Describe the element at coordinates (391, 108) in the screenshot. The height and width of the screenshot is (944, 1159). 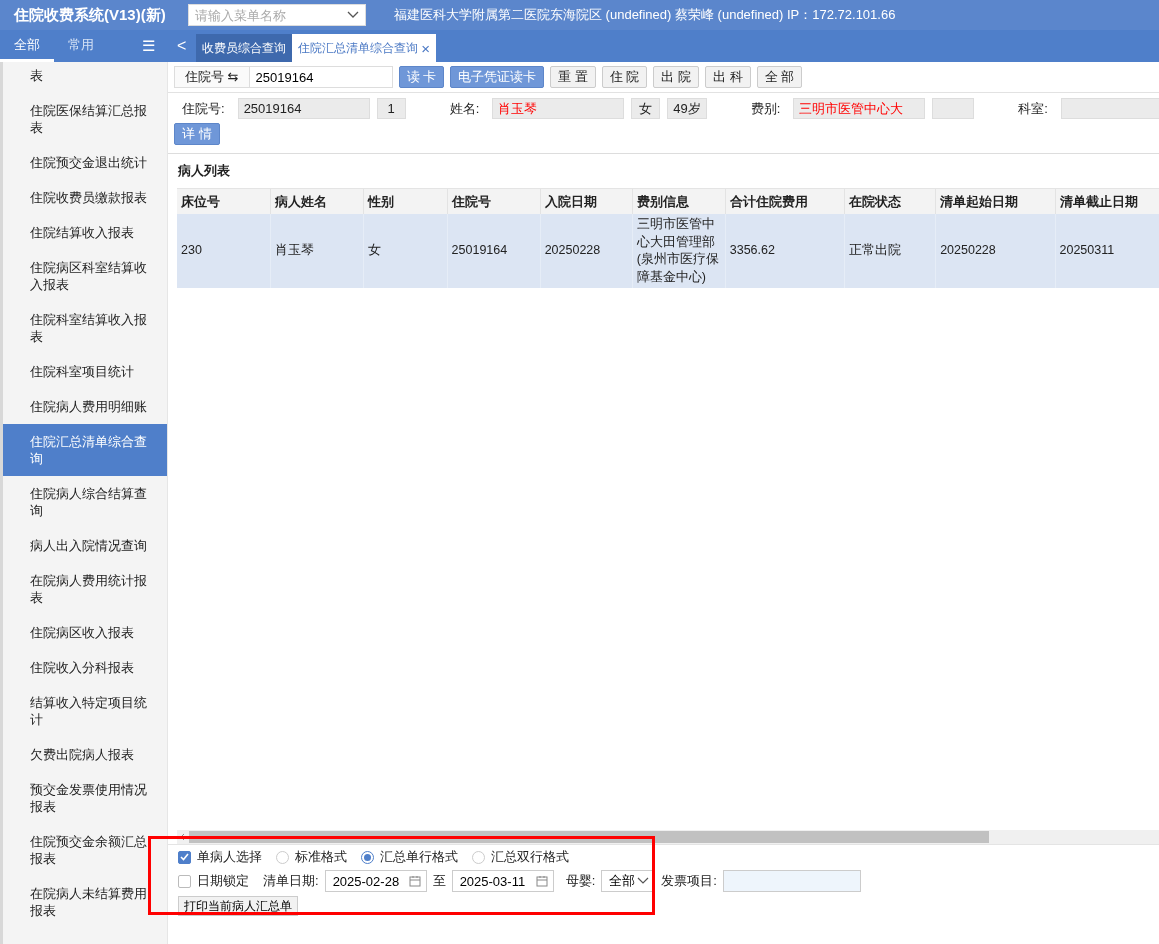
I see `field-value: 1` at that location.